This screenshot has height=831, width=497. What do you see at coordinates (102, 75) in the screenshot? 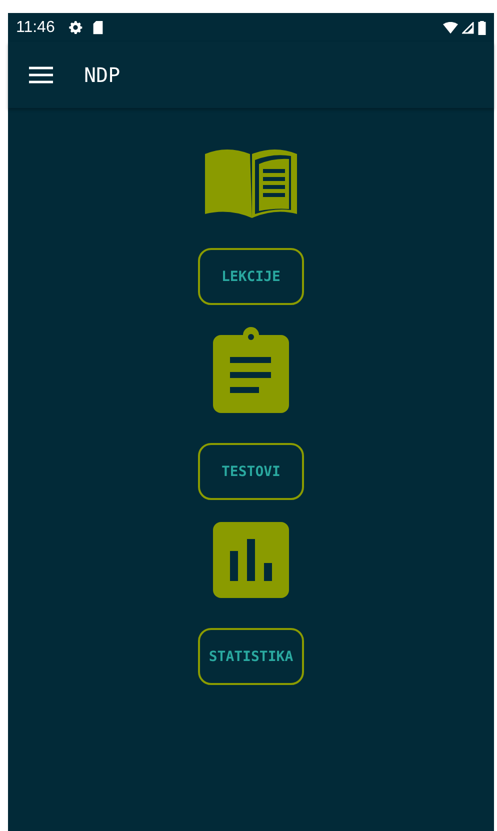
I see `app-title: NDP` at bounding box center [102, 75].